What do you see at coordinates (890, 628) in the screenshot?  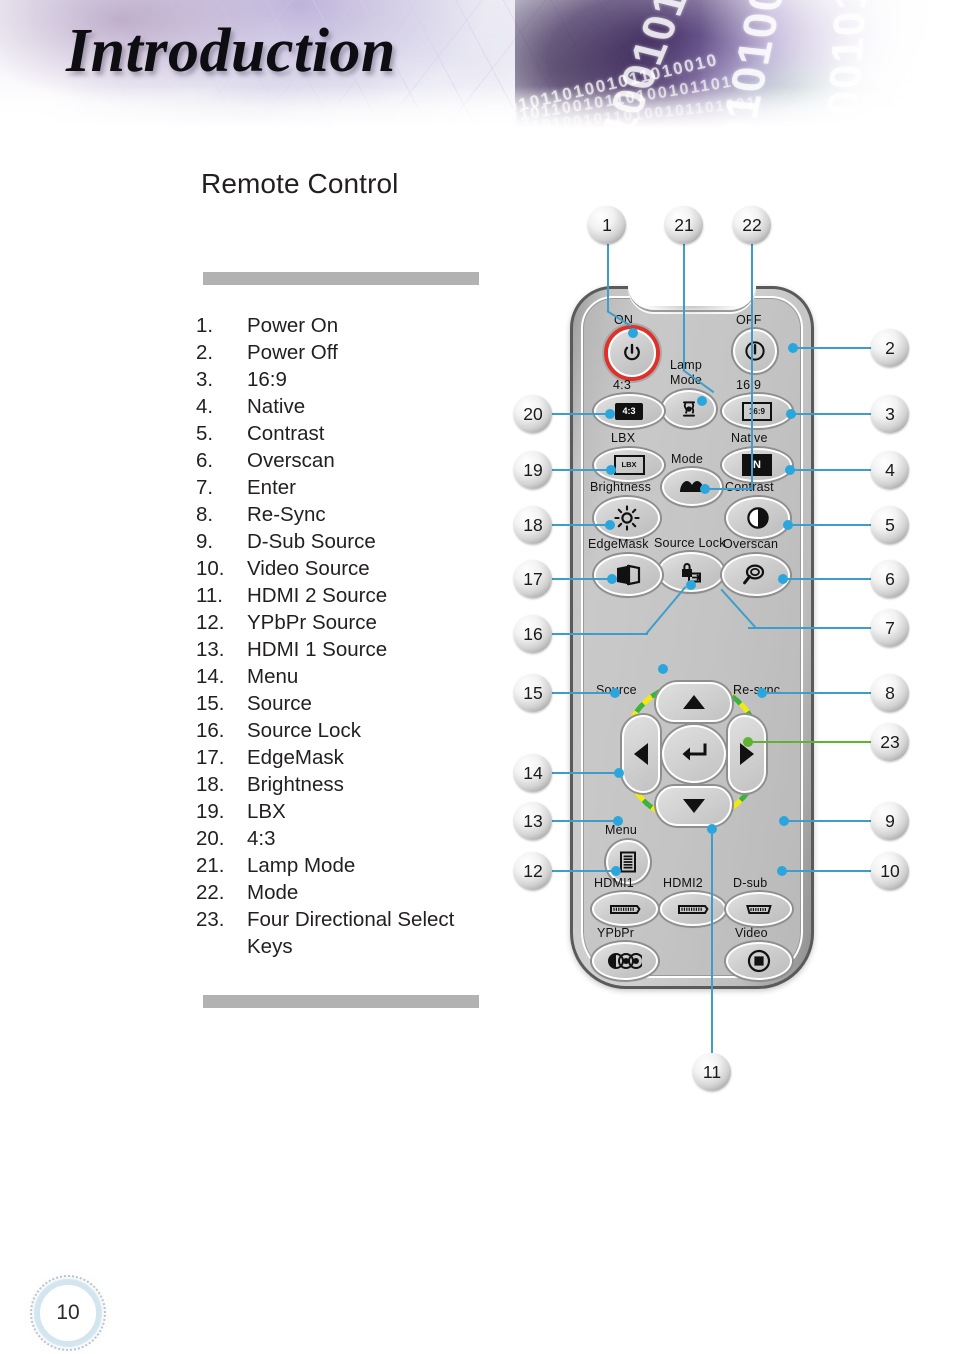 I see `callout-7: 7` at bounding box center [890, 628].